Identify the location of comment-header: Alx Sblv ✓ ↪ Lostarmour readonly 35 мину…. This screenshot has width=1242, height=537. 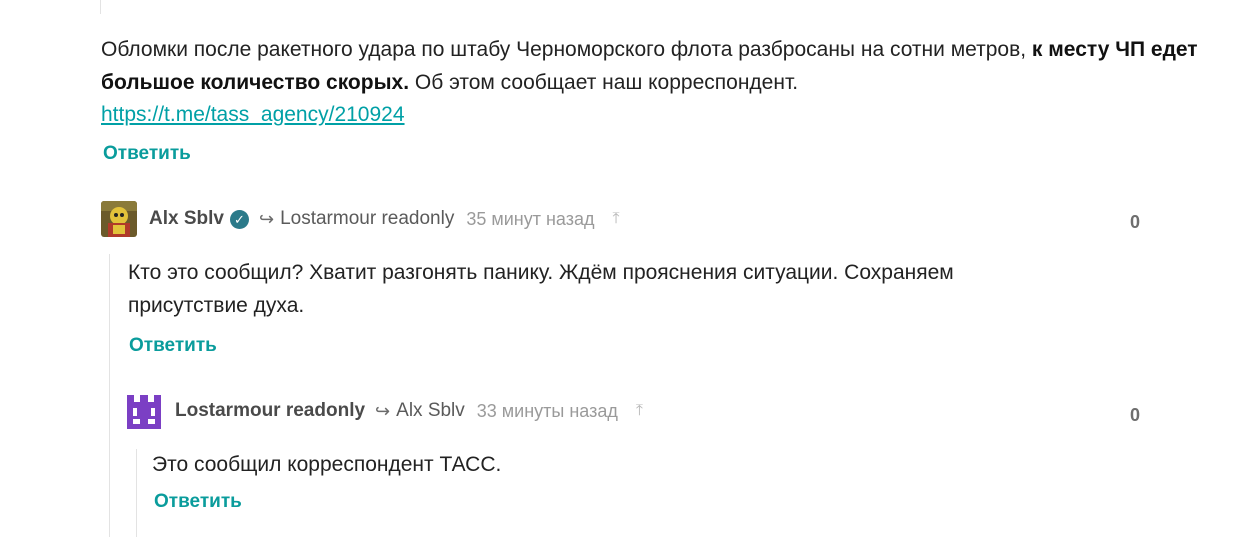
(384, 219).